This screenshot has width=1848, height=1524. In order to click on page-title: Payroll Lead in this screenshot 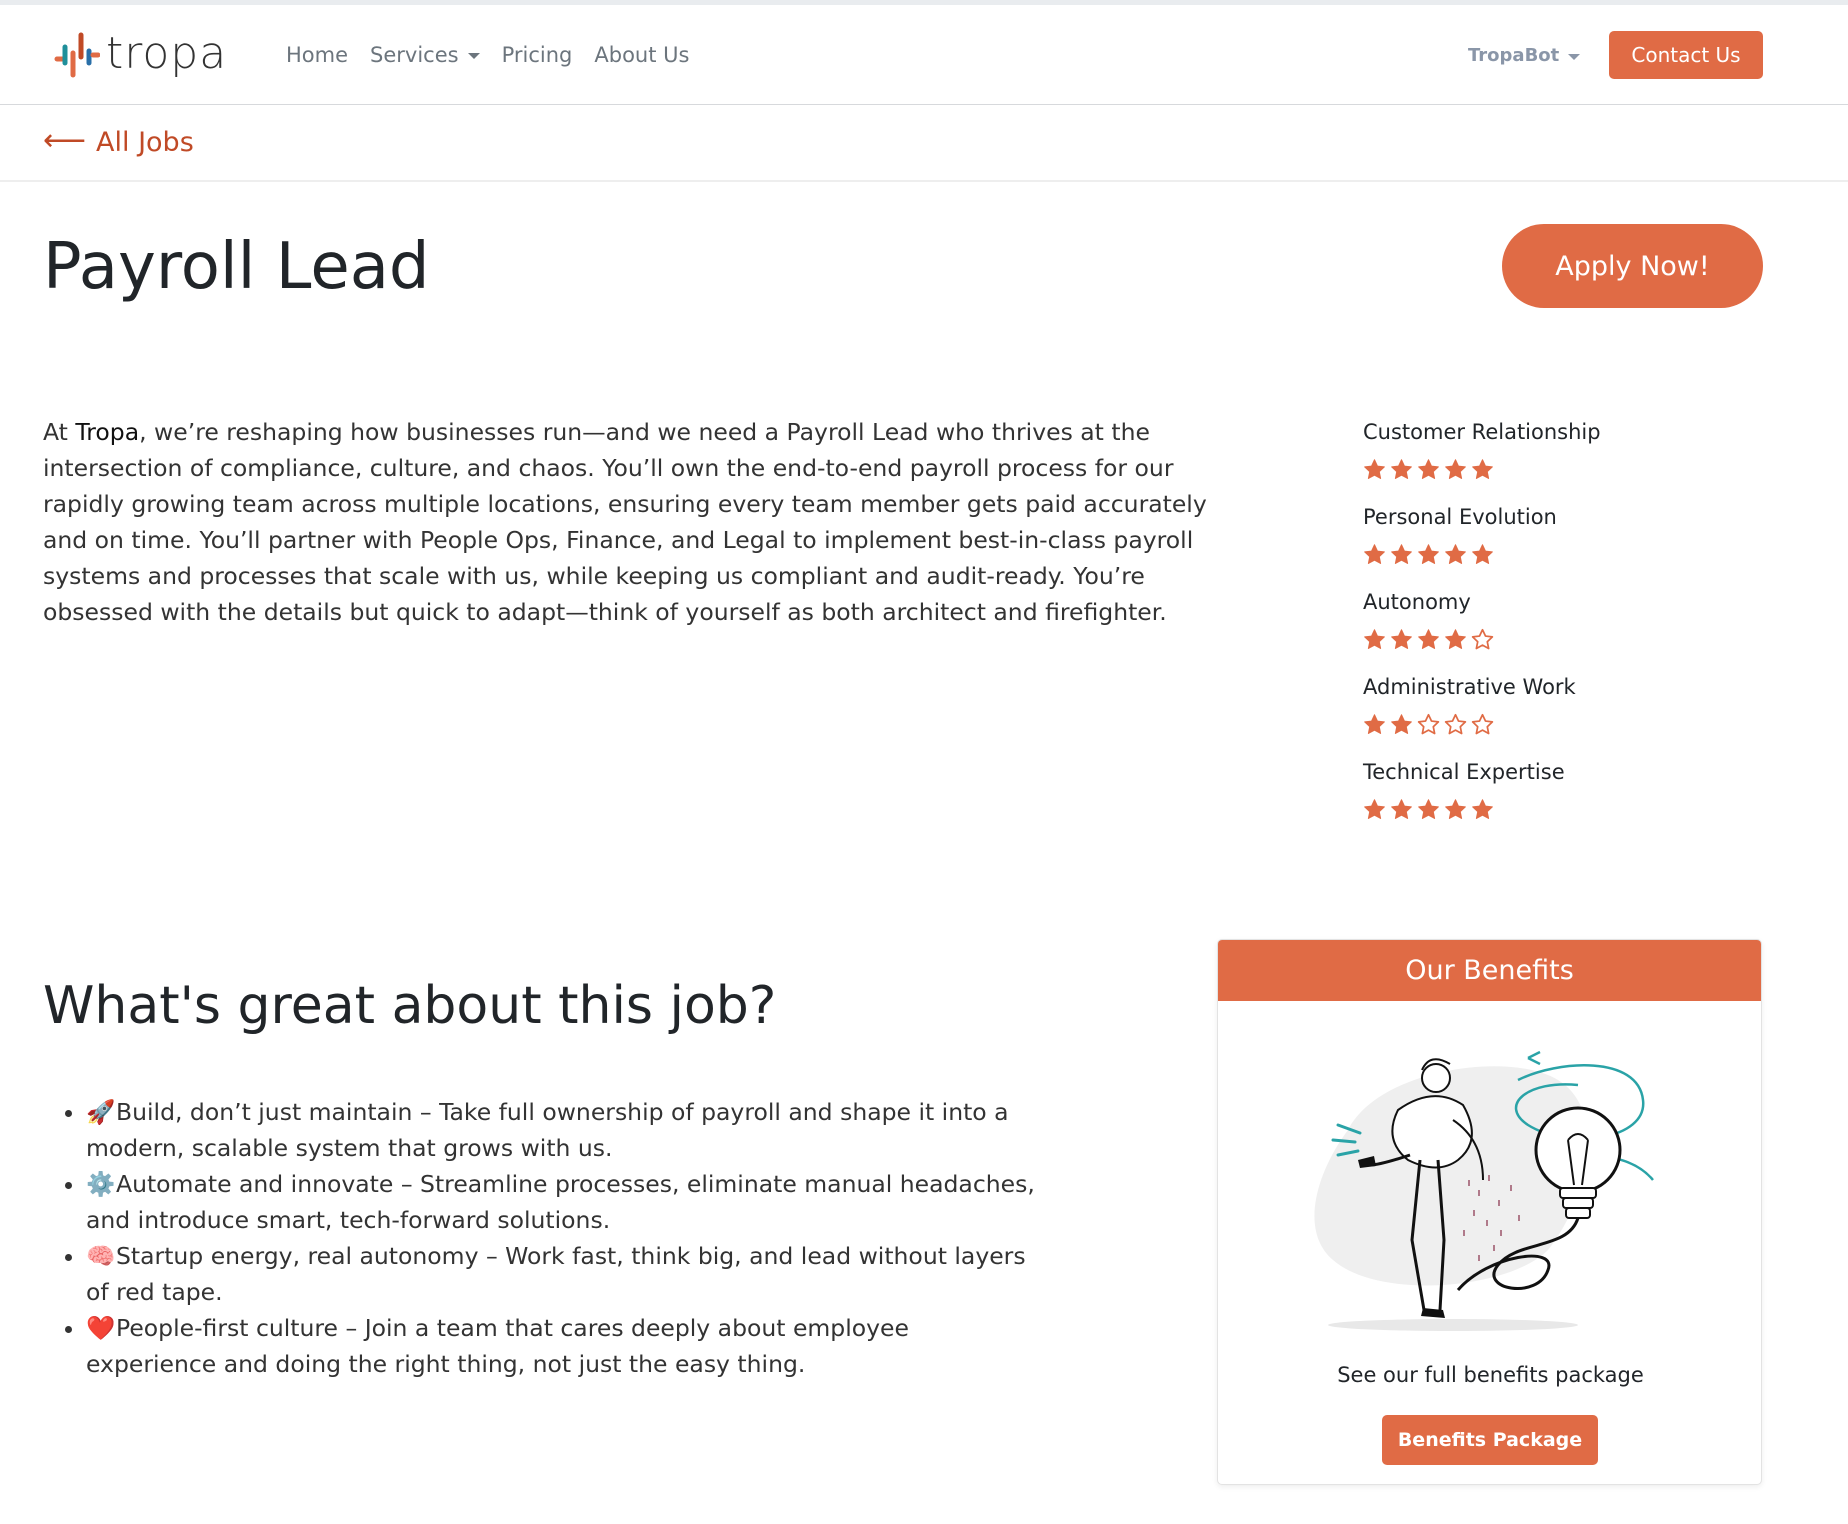, I will do `click(236, 267)`.